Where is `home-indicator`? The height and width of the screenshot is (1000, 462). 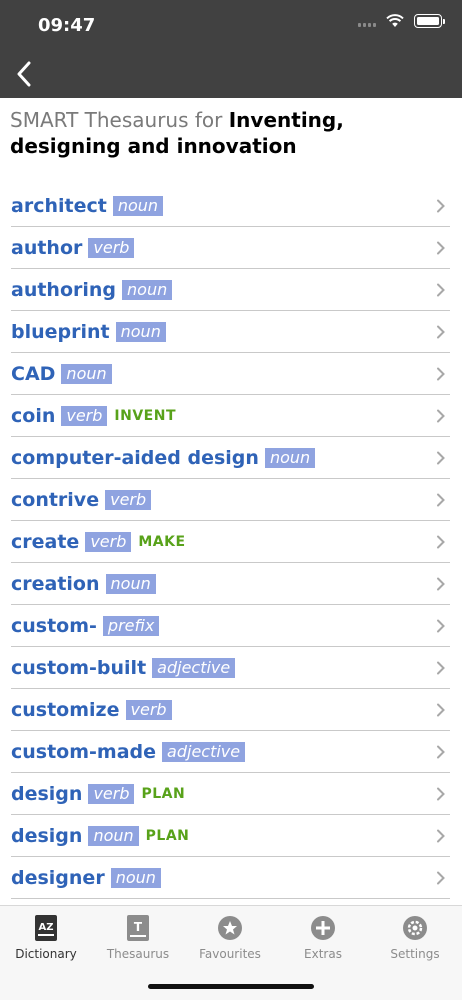
home-indicator is located at coordinates (231, 986).